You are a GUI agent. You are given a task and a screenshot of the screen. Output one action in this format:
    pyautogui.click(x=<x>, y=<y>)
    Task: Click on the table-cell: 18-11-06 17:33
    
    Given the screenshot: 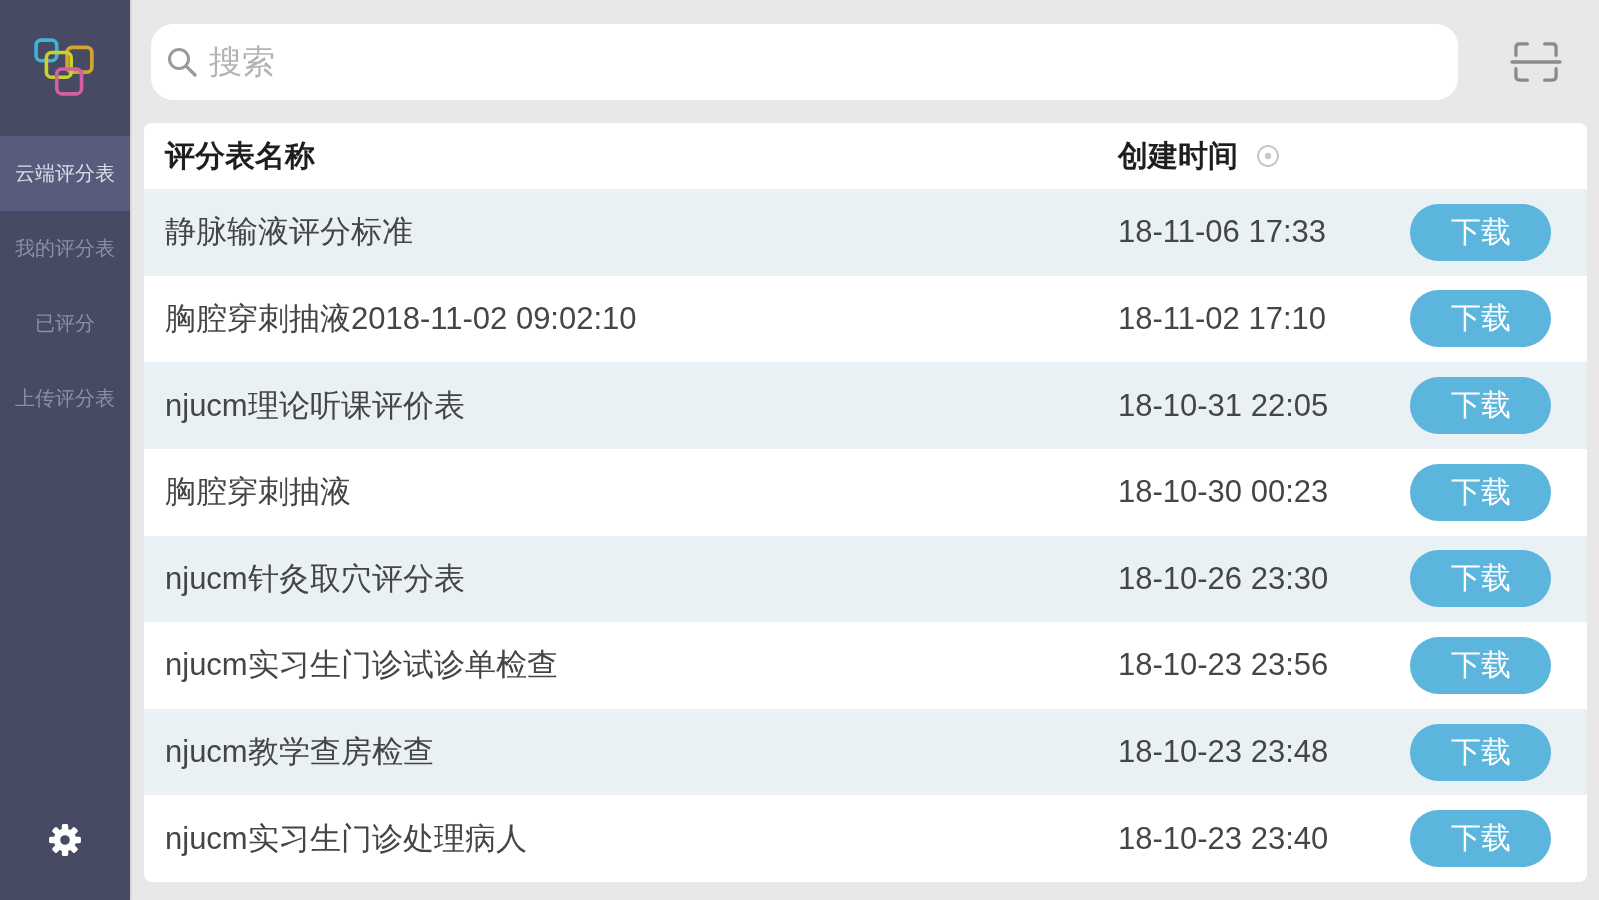 What is the action you would take?
    pyautogui.click(x=1222, y=232)
    